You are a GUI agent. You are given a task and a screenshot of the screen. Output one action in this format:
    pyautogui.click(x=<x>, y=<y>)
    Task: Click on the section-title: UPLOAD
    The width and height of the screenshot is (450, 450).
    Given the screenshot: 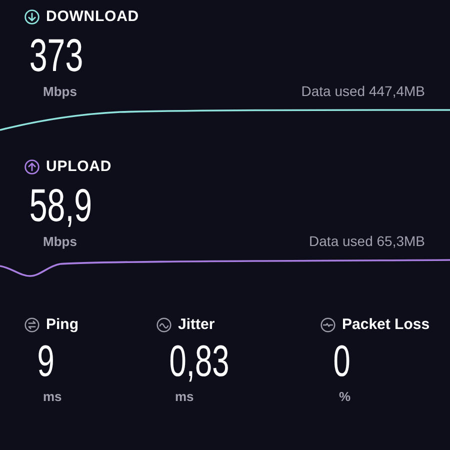 What is the action you would take?
    pyautogui.click(x=79, y=167)
    